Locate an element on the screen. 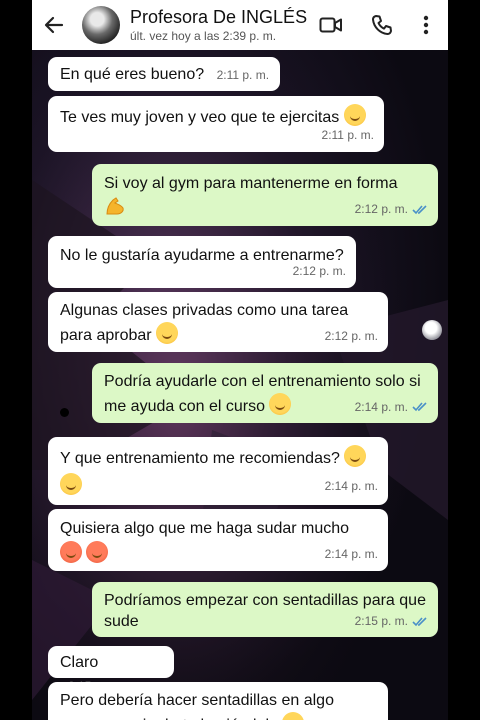  message-text: Te ves muy joven y veo que te ejercitas is located at coordinates (200, 117).